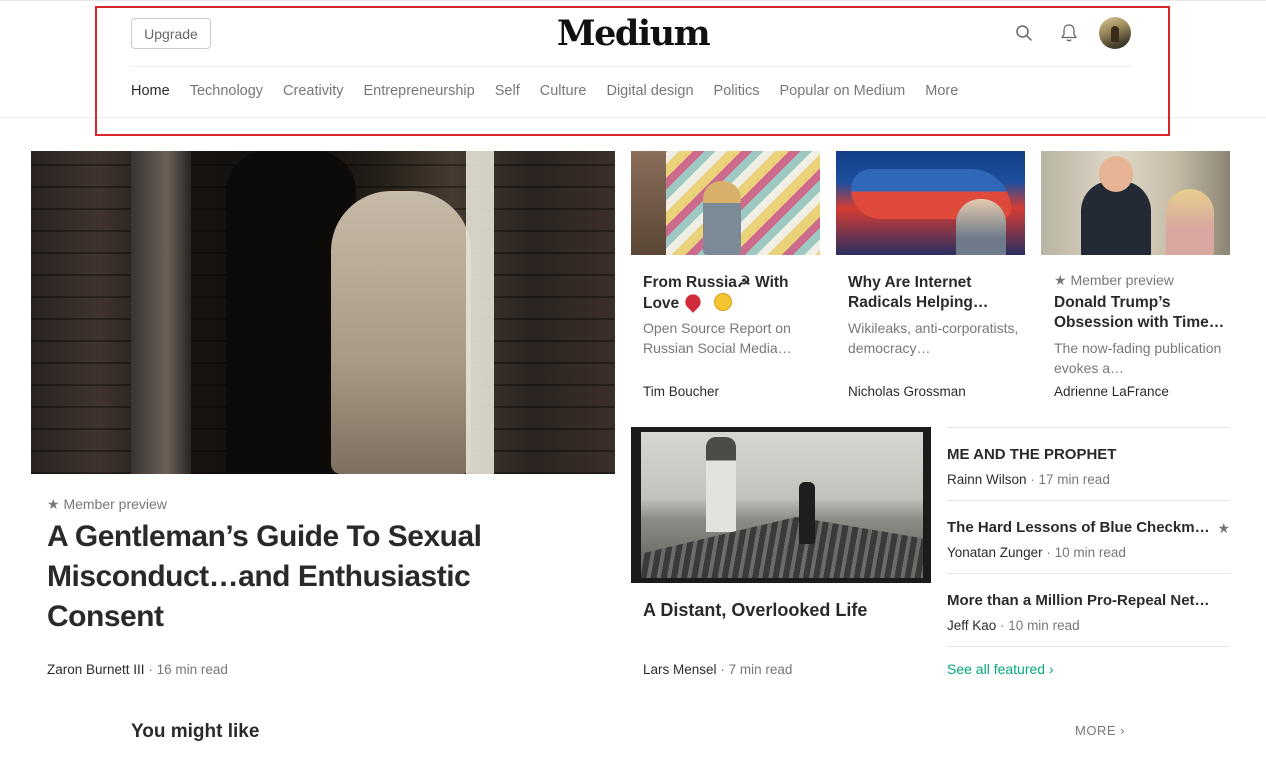 The image size is (1266, 761). What do you see at coordinates (633, 0) in the screenshot?
I see `top-rule` at bounding box center [633, 0].